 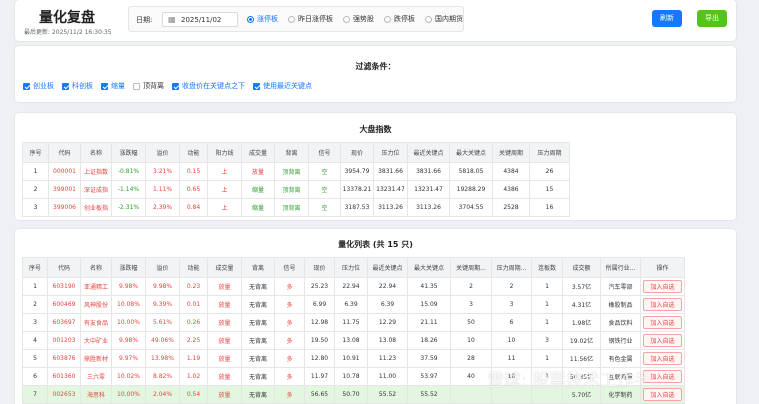 What do you see at coordinates (315, 19) in the screenshot?
I see `radio-label: 昨日涨停板` at bounding box center [315, 19].